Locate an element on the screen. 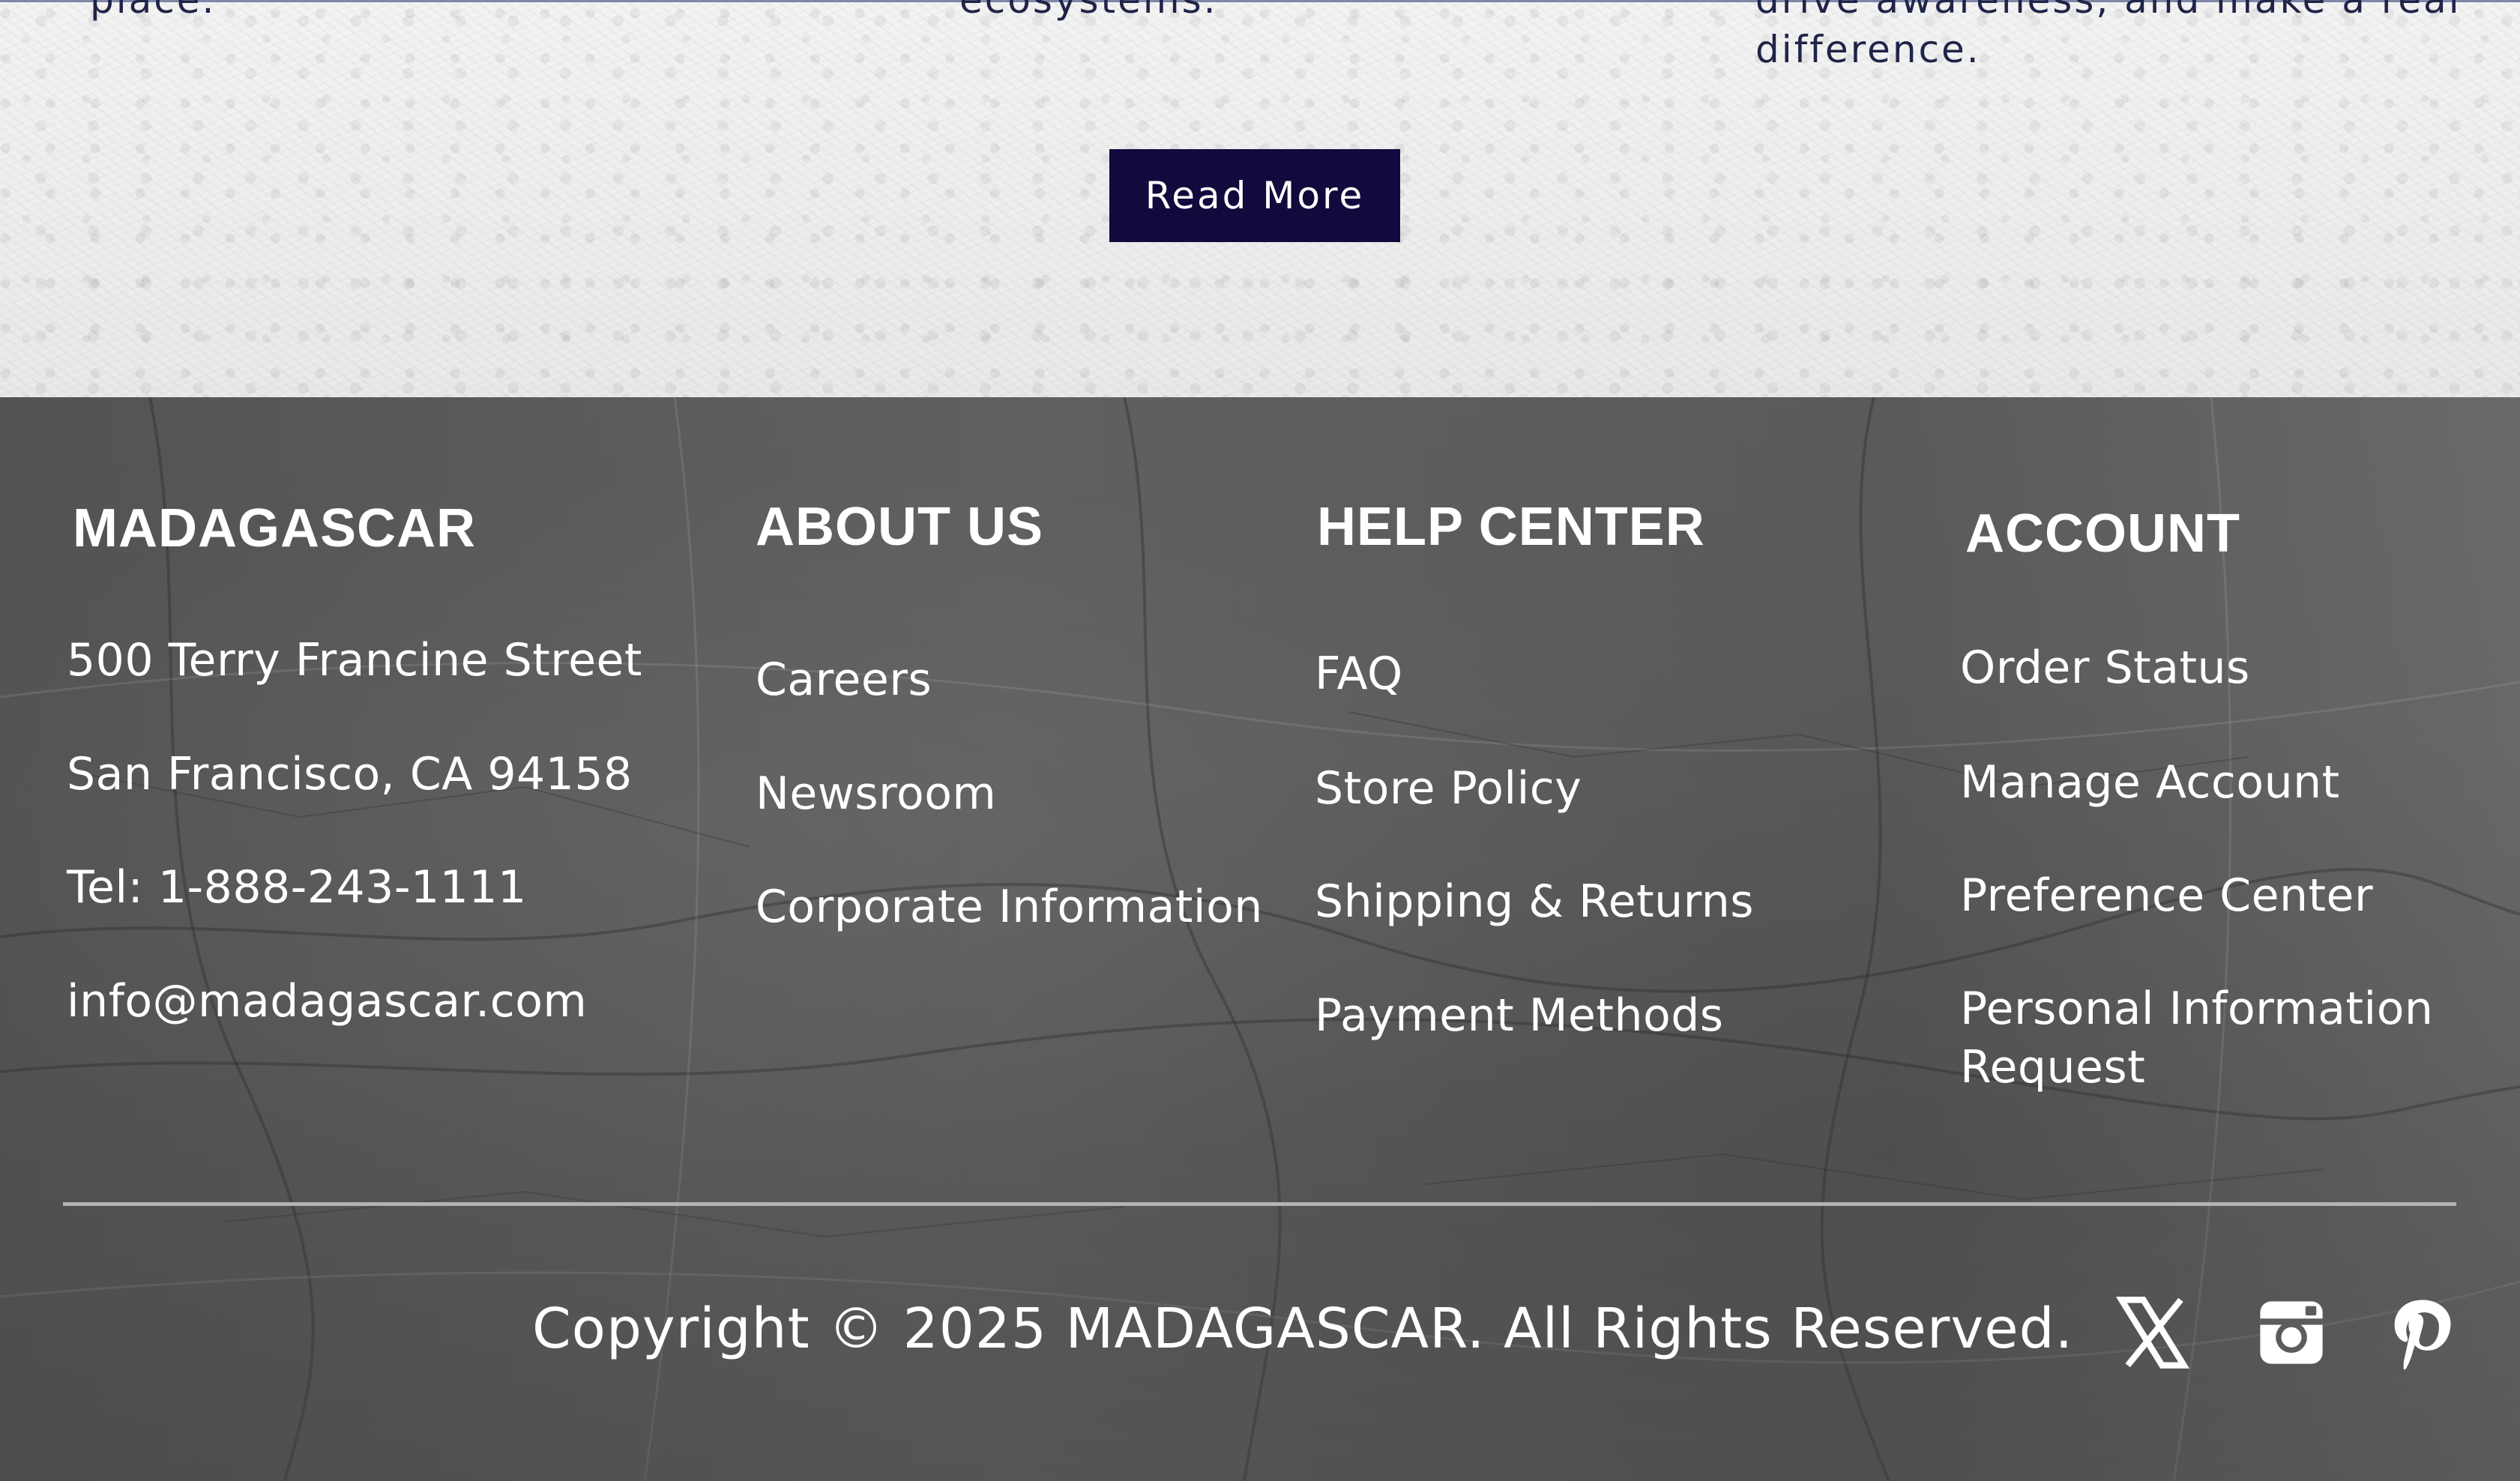  newsroom-link: Newsroom is located at coordinates (876, 793).